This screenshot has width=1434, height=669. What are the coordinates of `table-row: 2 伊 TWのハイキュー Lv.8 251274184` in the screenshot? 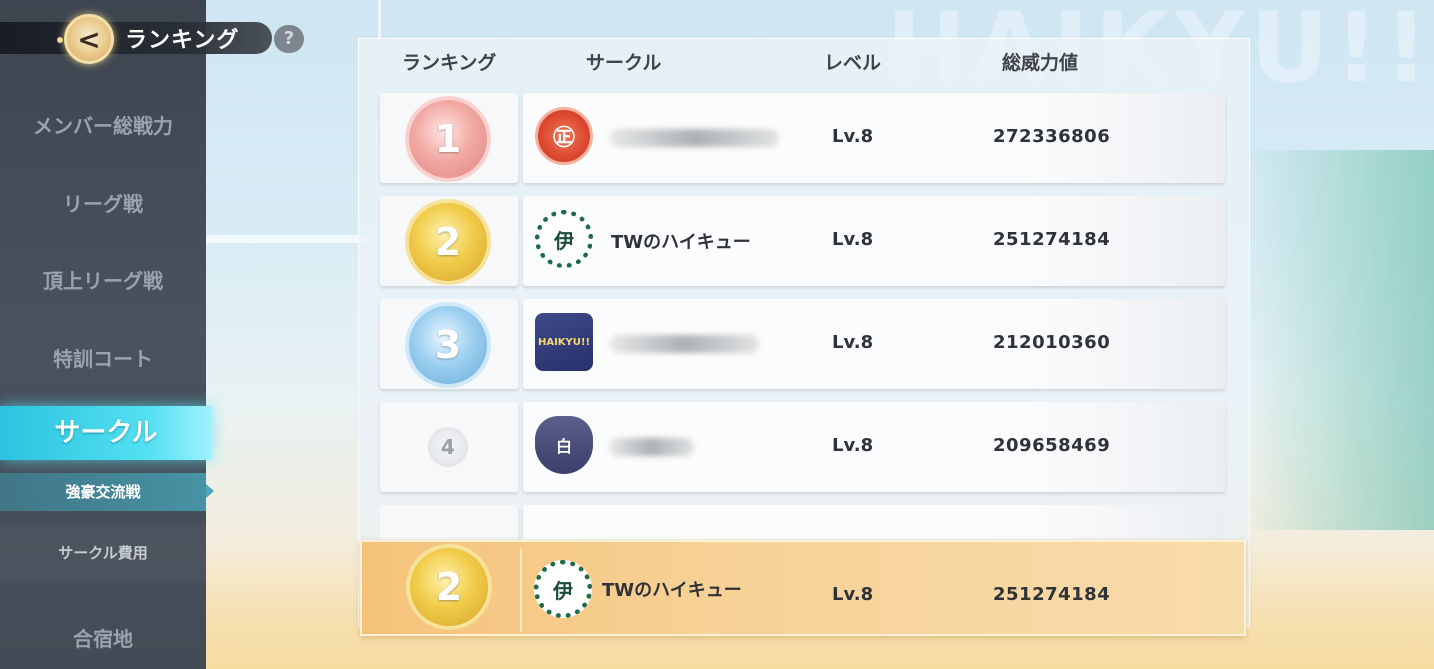 It's located at (802, 241).